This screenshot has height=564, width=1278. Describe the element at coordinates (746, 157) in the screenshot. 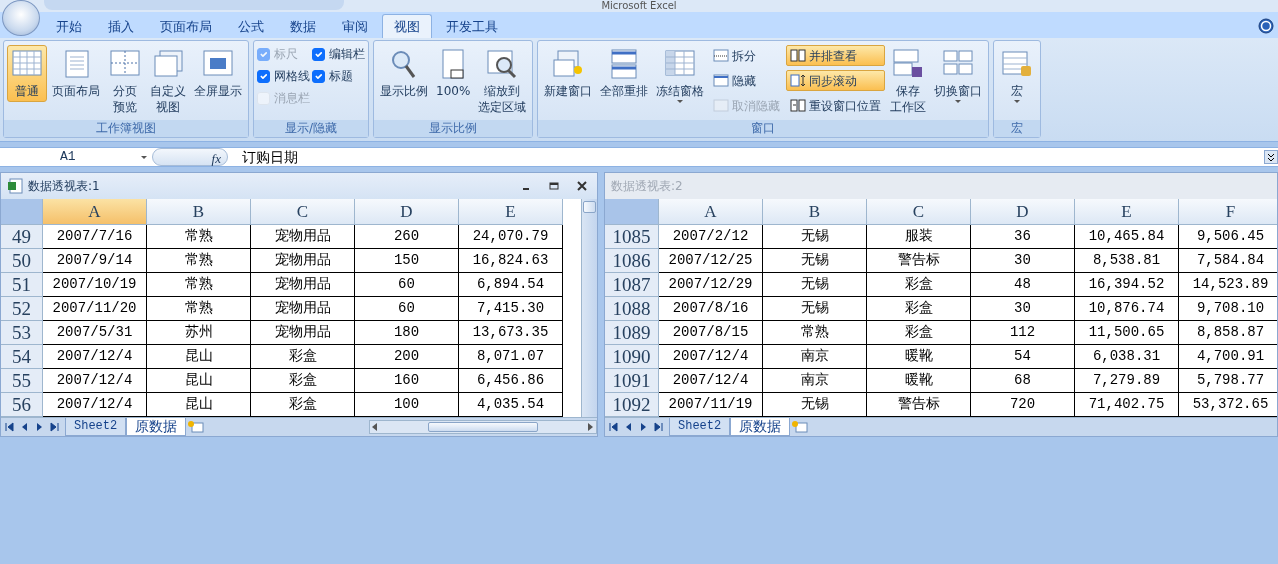

I see `formula-input: 订购日期` at that location.